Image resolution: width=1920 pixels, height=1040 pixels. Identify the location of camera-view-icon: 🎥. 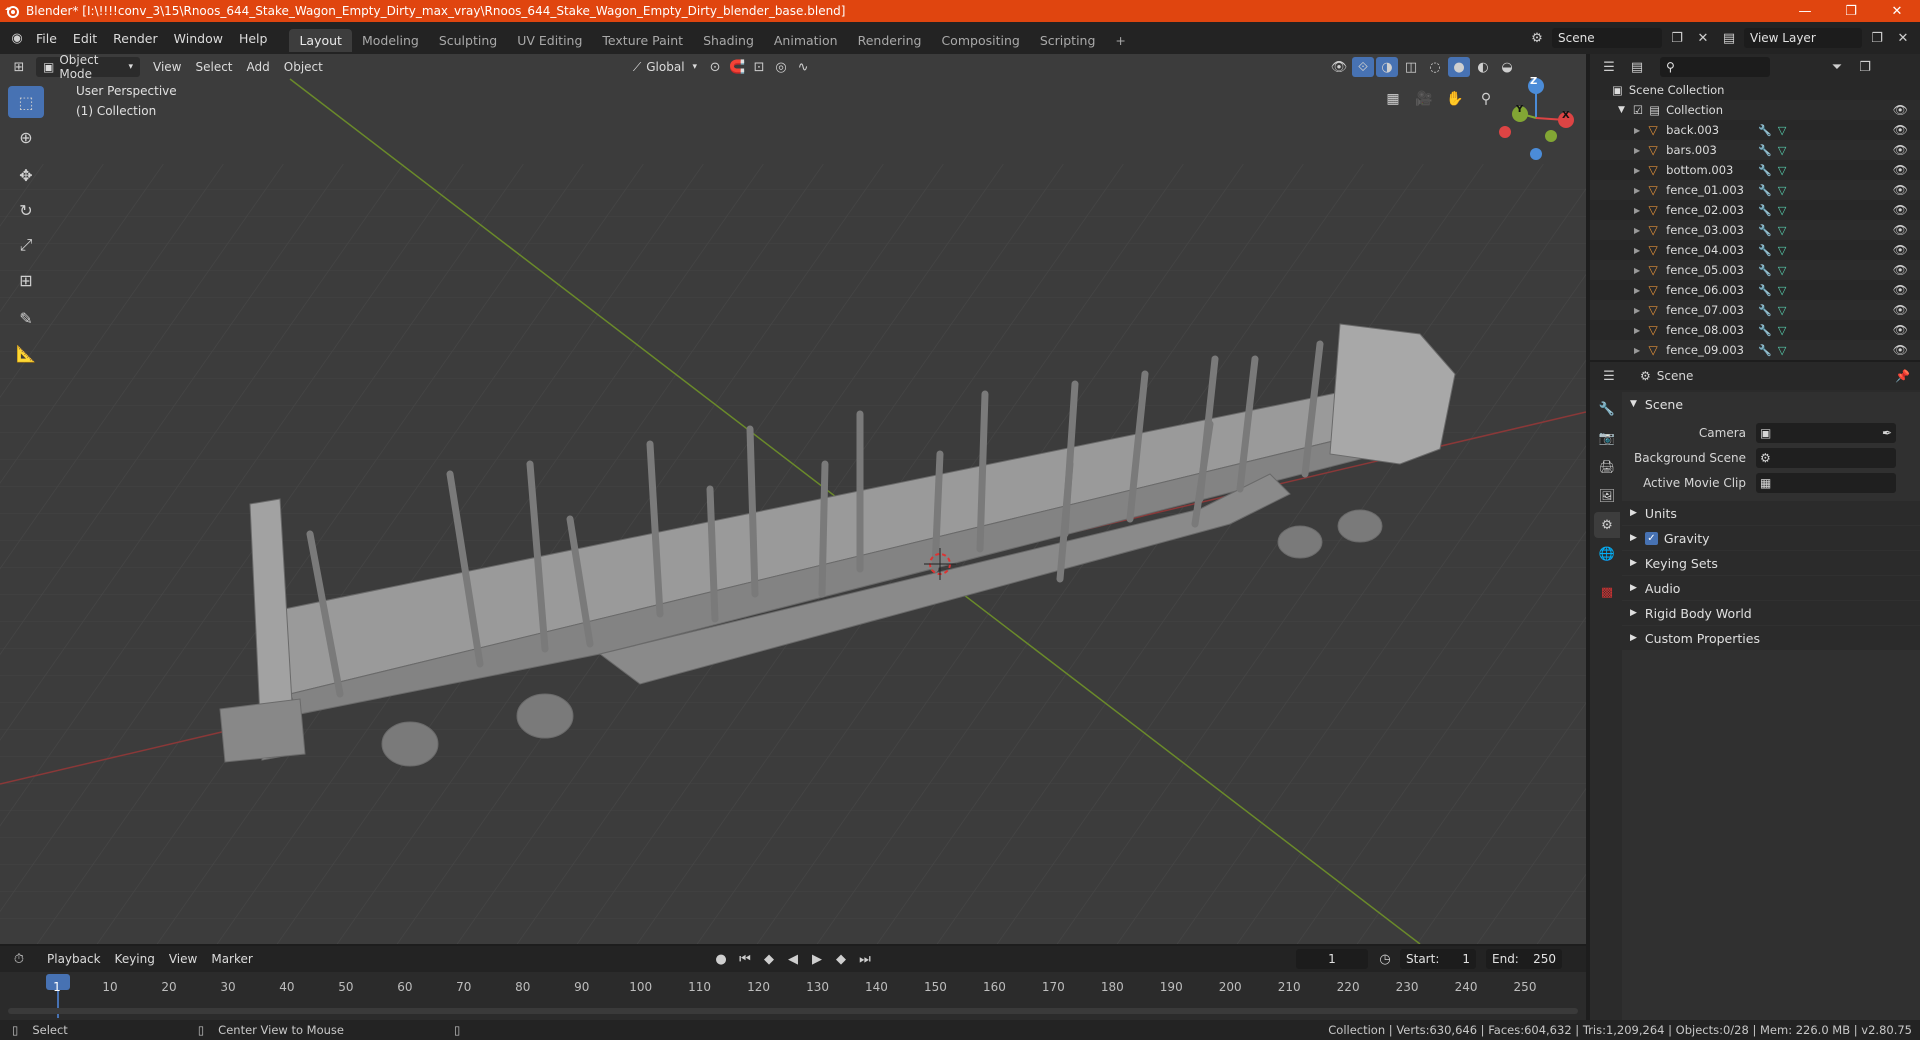
(1424, 99).